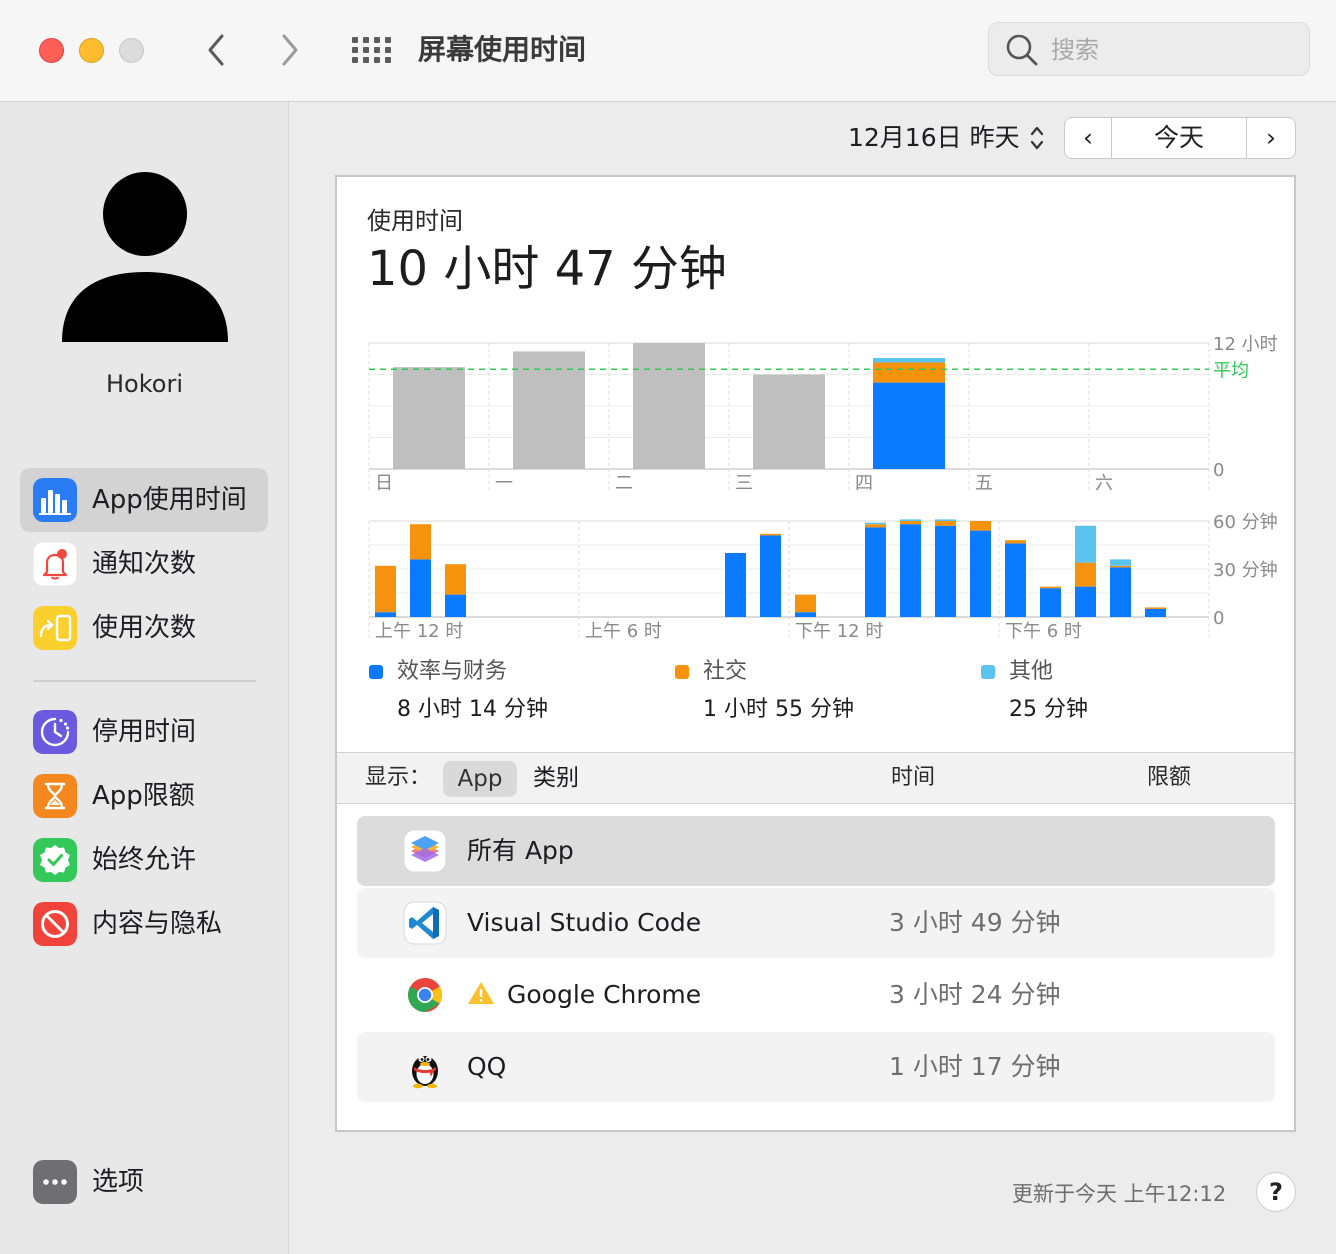  Describe the element at coordinates (1245, 522) in the screenshot. I see `hourly-y-tick-label: 60 分钟` at that location.